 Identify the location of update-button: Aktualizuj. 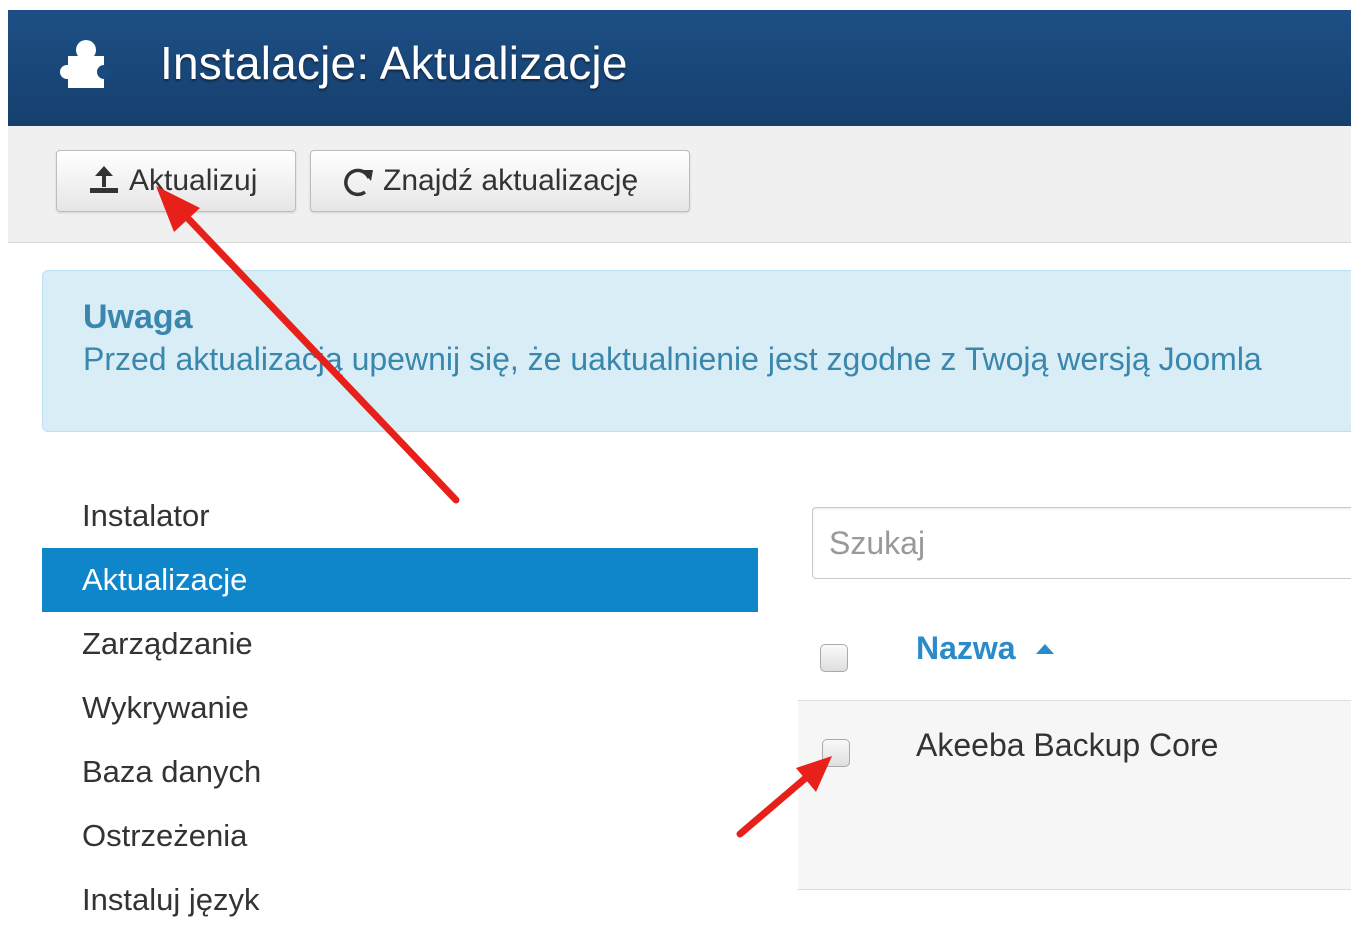
(176, 181).